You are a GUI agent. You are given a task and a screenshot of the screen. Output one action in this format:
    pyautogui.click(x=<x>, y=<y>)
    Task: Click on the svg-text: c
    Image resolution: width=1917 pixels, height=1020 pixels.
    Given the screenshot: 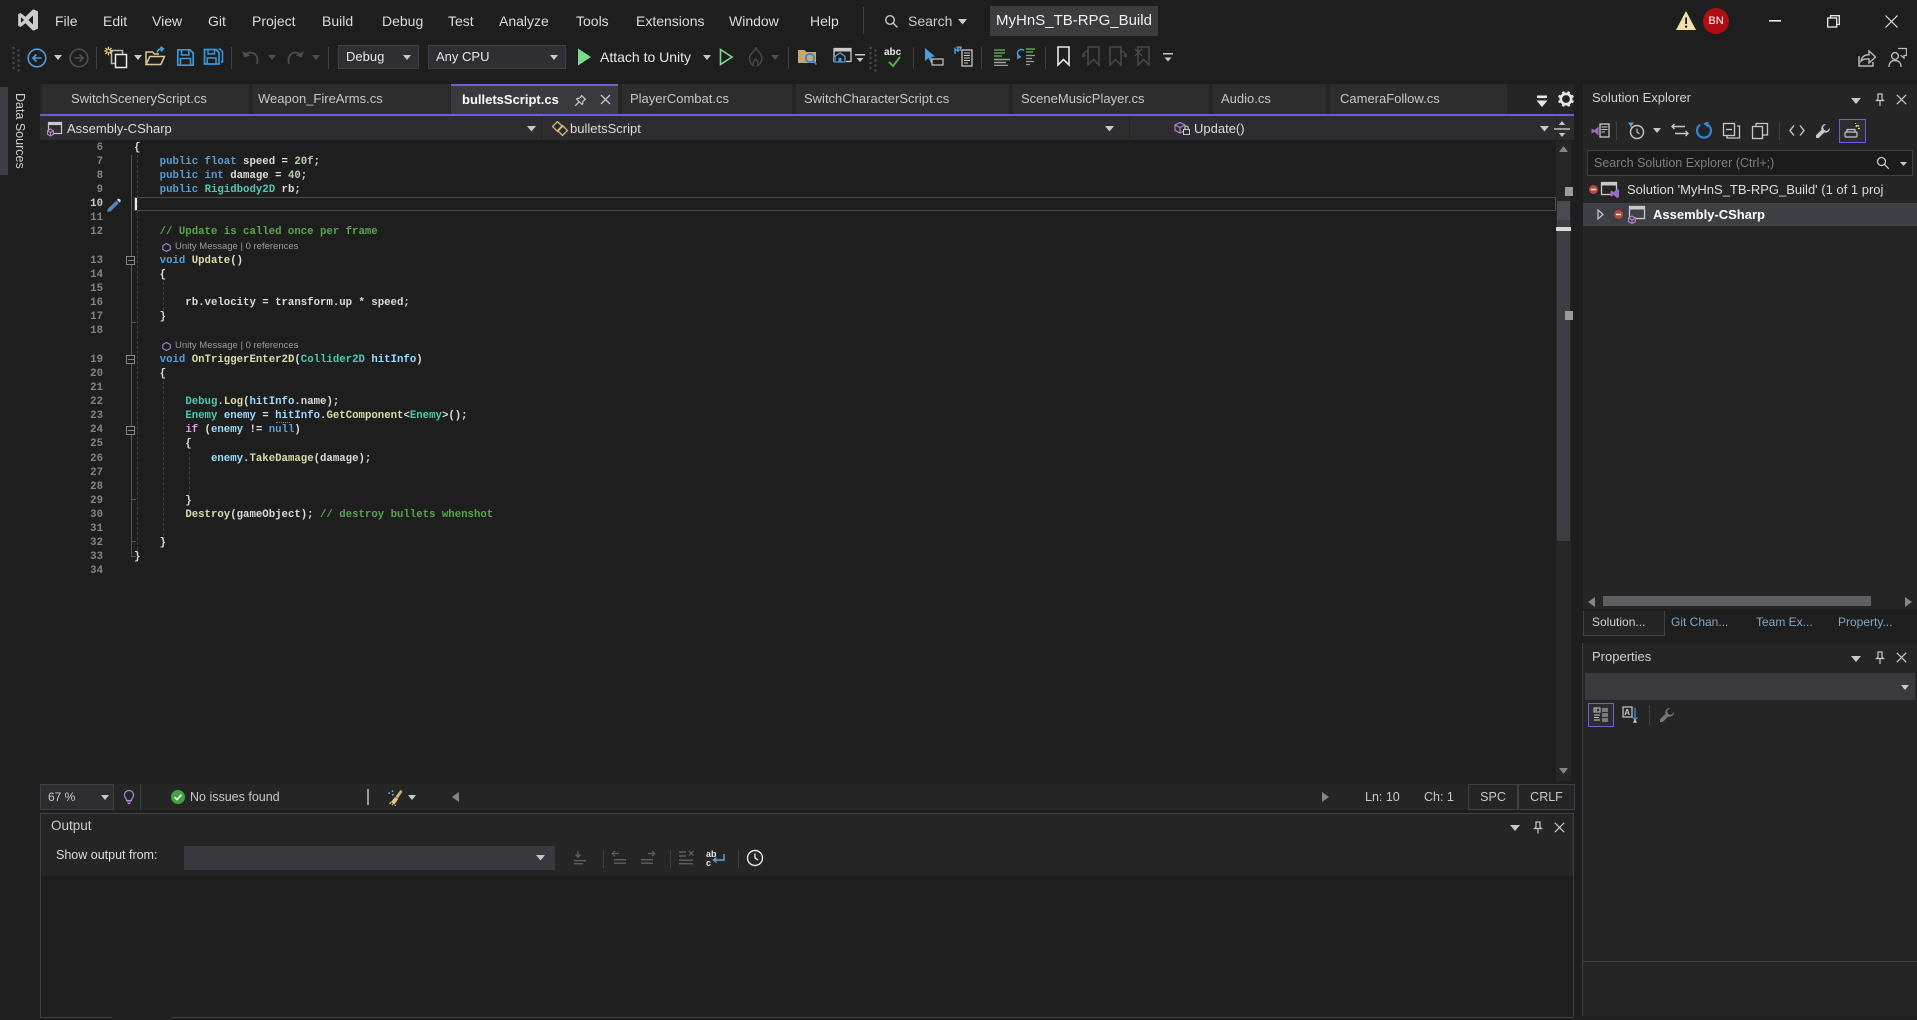 What is the action you would take?
    pyautogui.click(x=708, y=863)
    